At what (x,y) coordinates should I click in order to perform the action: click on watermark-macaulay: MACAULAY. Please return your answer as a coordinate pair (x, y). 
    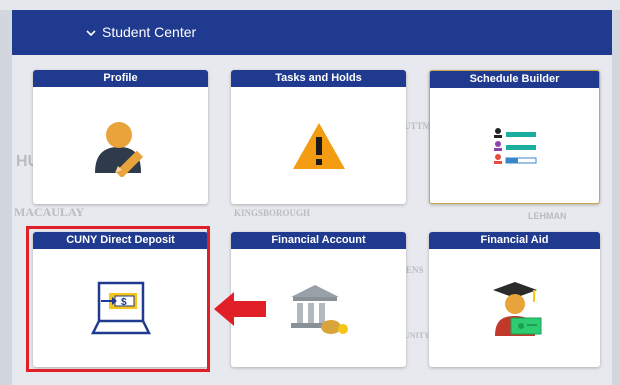
    Looking at the image, I should click on (49, 212).